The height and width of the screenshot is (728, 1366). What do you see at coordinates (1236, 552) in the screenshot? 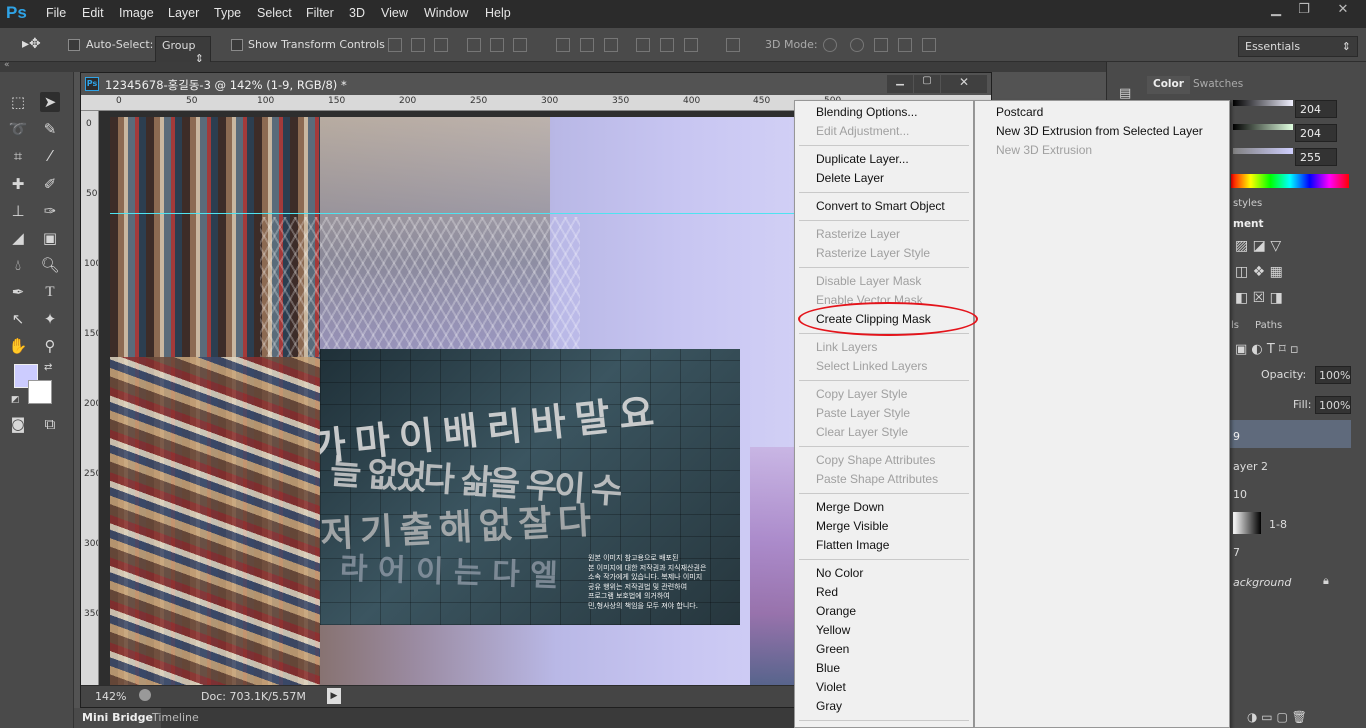
I see `layer-name: 7` at bounding box center [1236, 552].